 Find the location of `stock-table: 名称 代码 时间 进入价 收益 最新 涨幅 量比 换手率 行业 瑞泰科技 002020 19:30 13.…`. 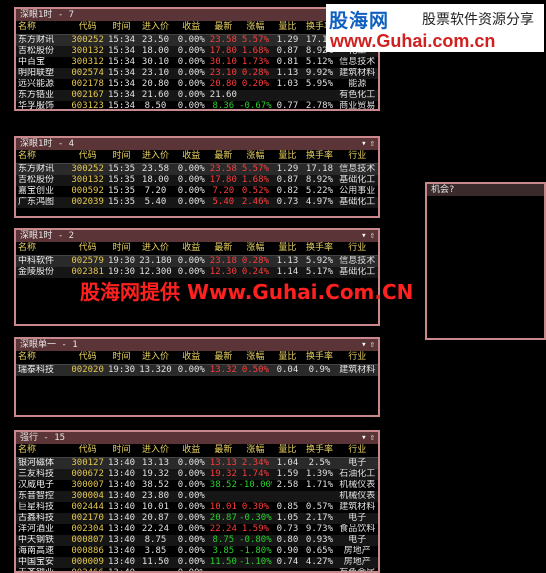

stock-table: 名称 代码 时间 进入价 收益 最新 涨幅 量比 换手率 行业 瑞泰科技 002020 19:30 13.… is located at coordinates (197, 363).